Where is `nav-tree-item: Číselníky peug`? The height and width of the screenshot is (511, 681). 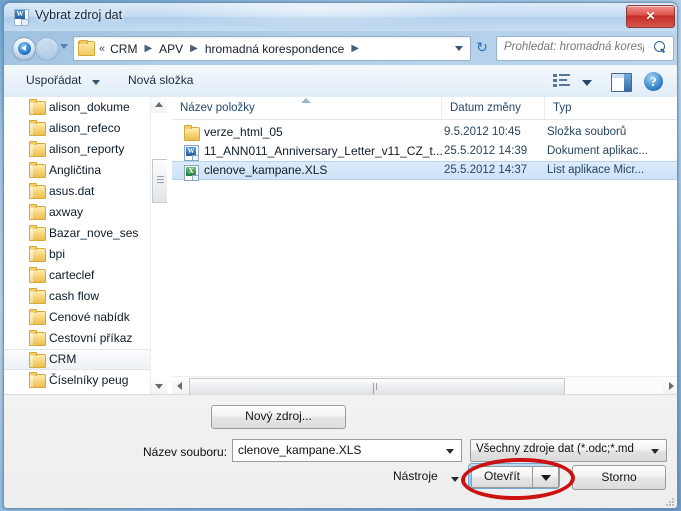 nav-tree-item: Číselníky peug is located at coordinates (77, 380).